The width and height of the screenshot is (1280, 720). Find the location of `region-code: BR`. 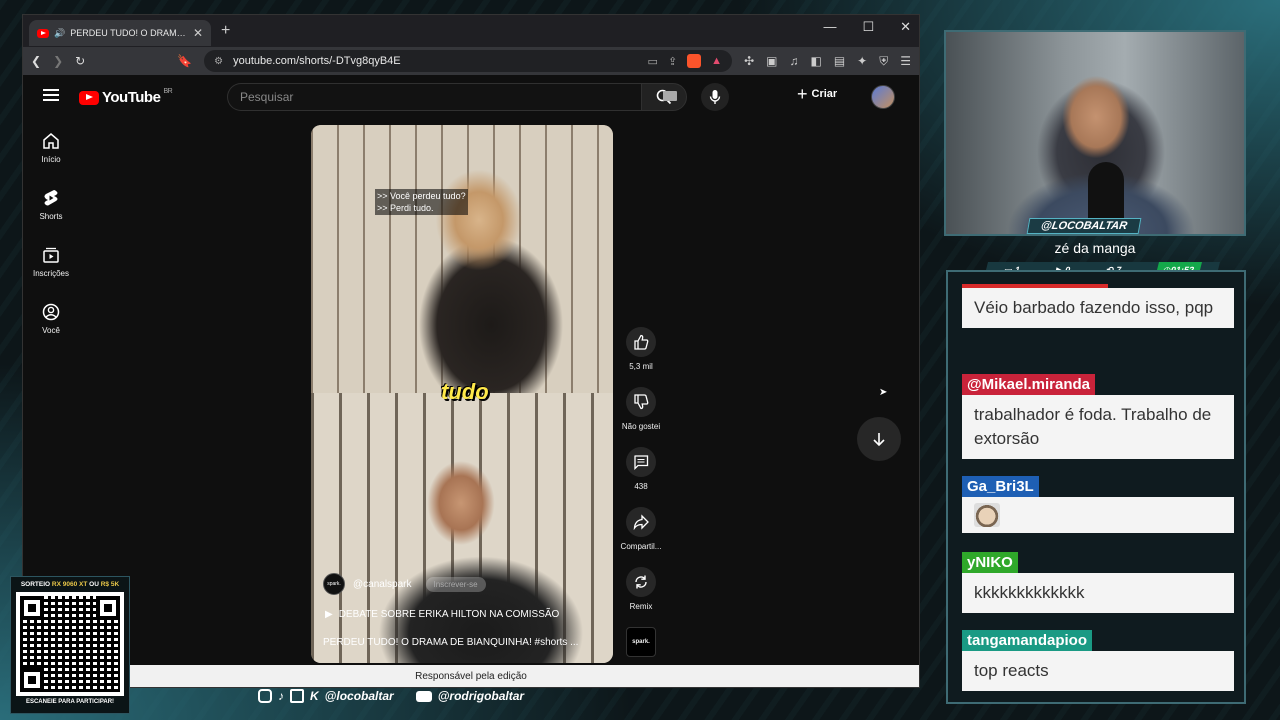

region-code: BR is located at coordinates (168, 91).